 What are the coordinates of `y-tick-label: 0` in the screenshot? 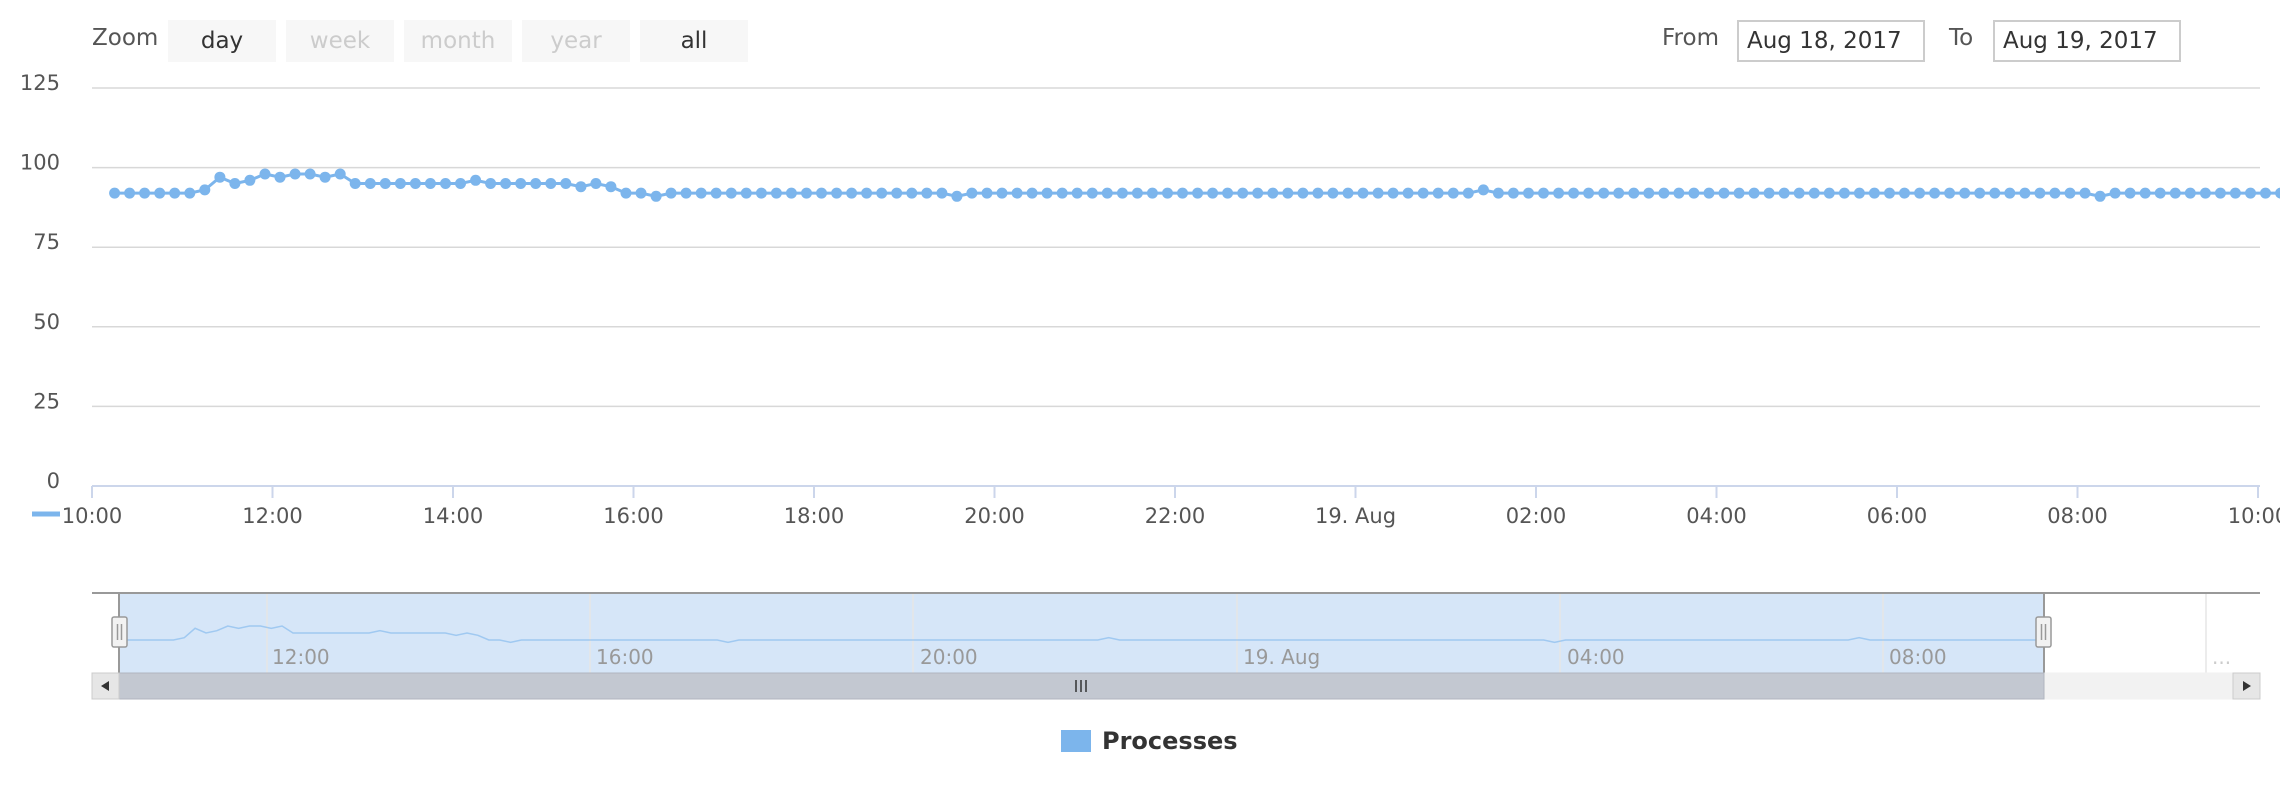 It's located at (53, 481).